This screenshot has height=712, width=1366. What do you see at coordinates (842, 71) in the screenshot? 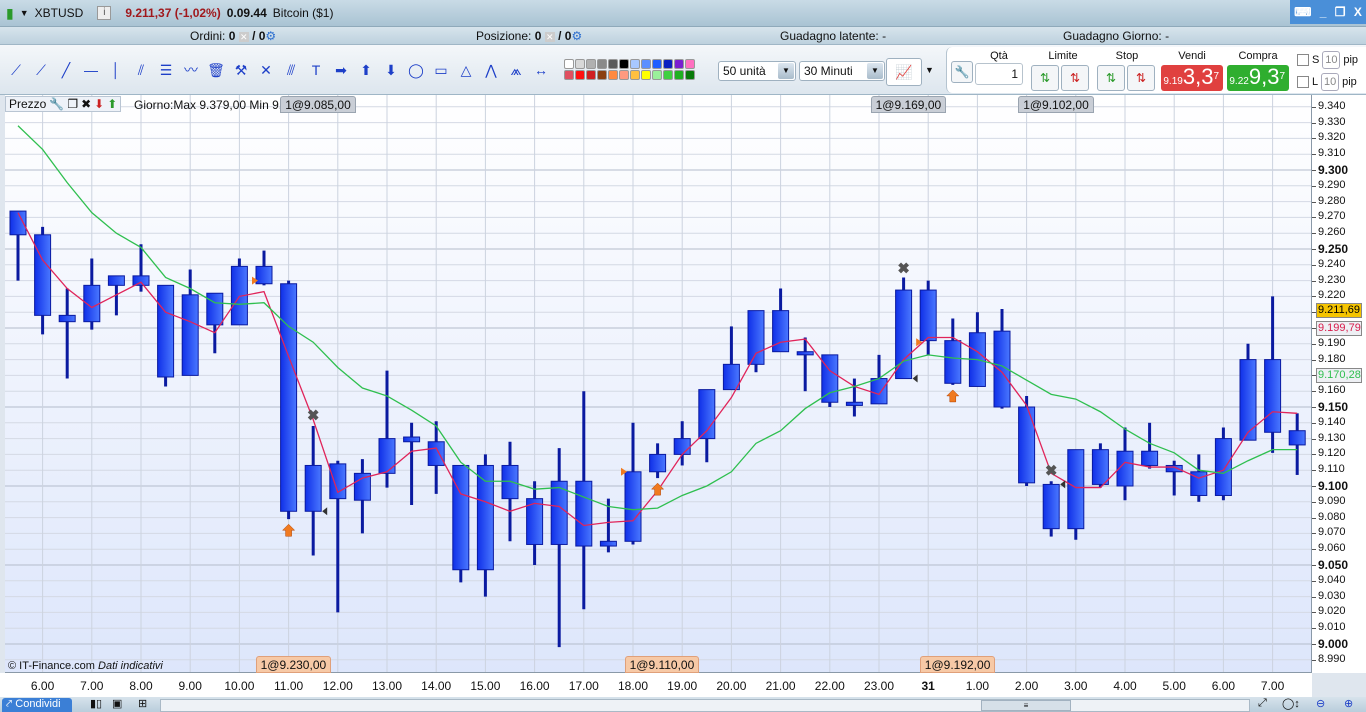
I see `timeframe-select: 30 Minuti ▼` at bounding box center [842, 71].